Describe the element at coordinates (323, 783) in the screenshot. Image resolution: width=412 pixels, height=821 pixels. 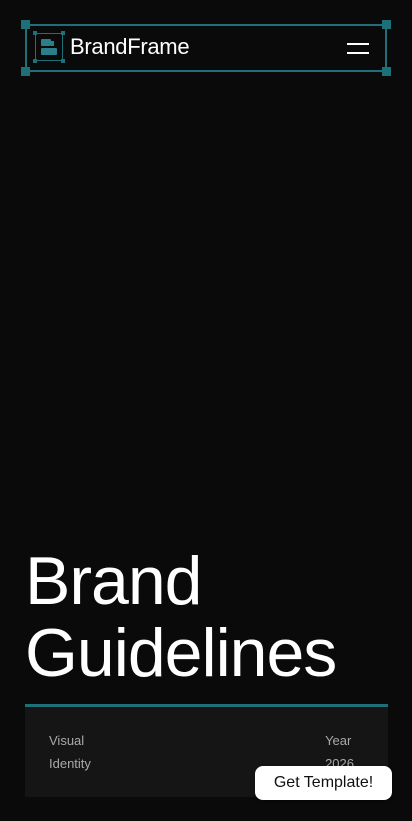
I see `get-template-button: Get Template!` at that location.